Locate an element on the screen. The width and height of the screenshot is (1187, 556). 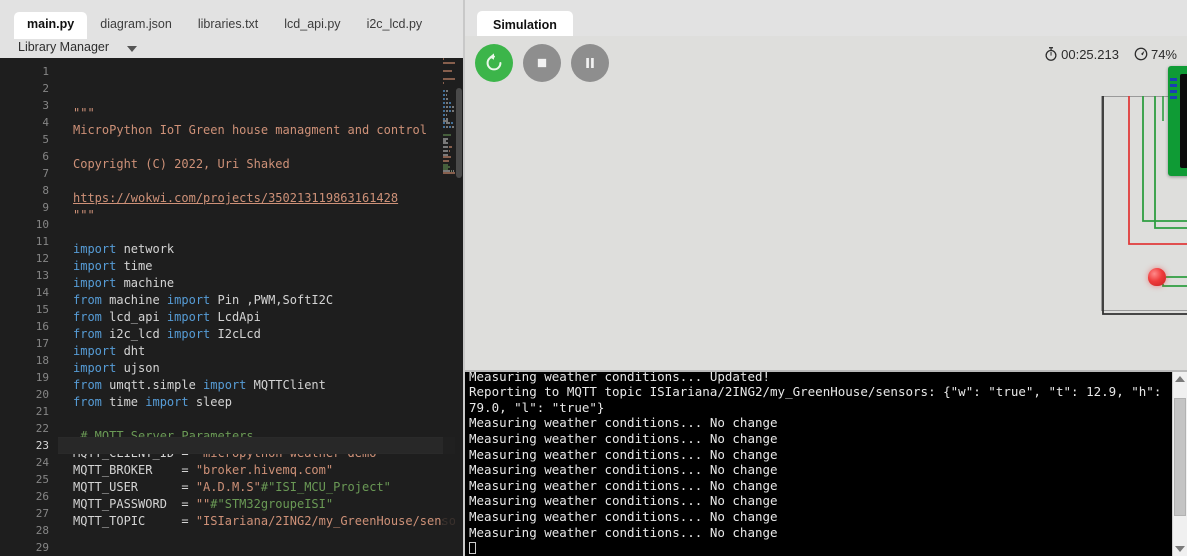
code-line: from lcd_api import LcdApi is located at coordinates (167, 317).